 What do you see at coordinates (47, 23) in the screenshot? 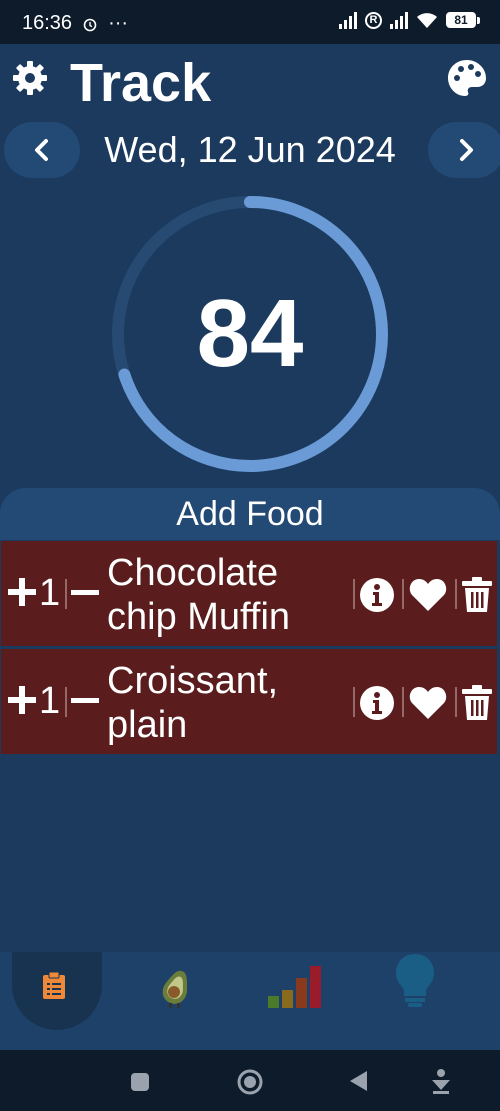
I see `status-time: 16:36` at bounding box center [47, 23].